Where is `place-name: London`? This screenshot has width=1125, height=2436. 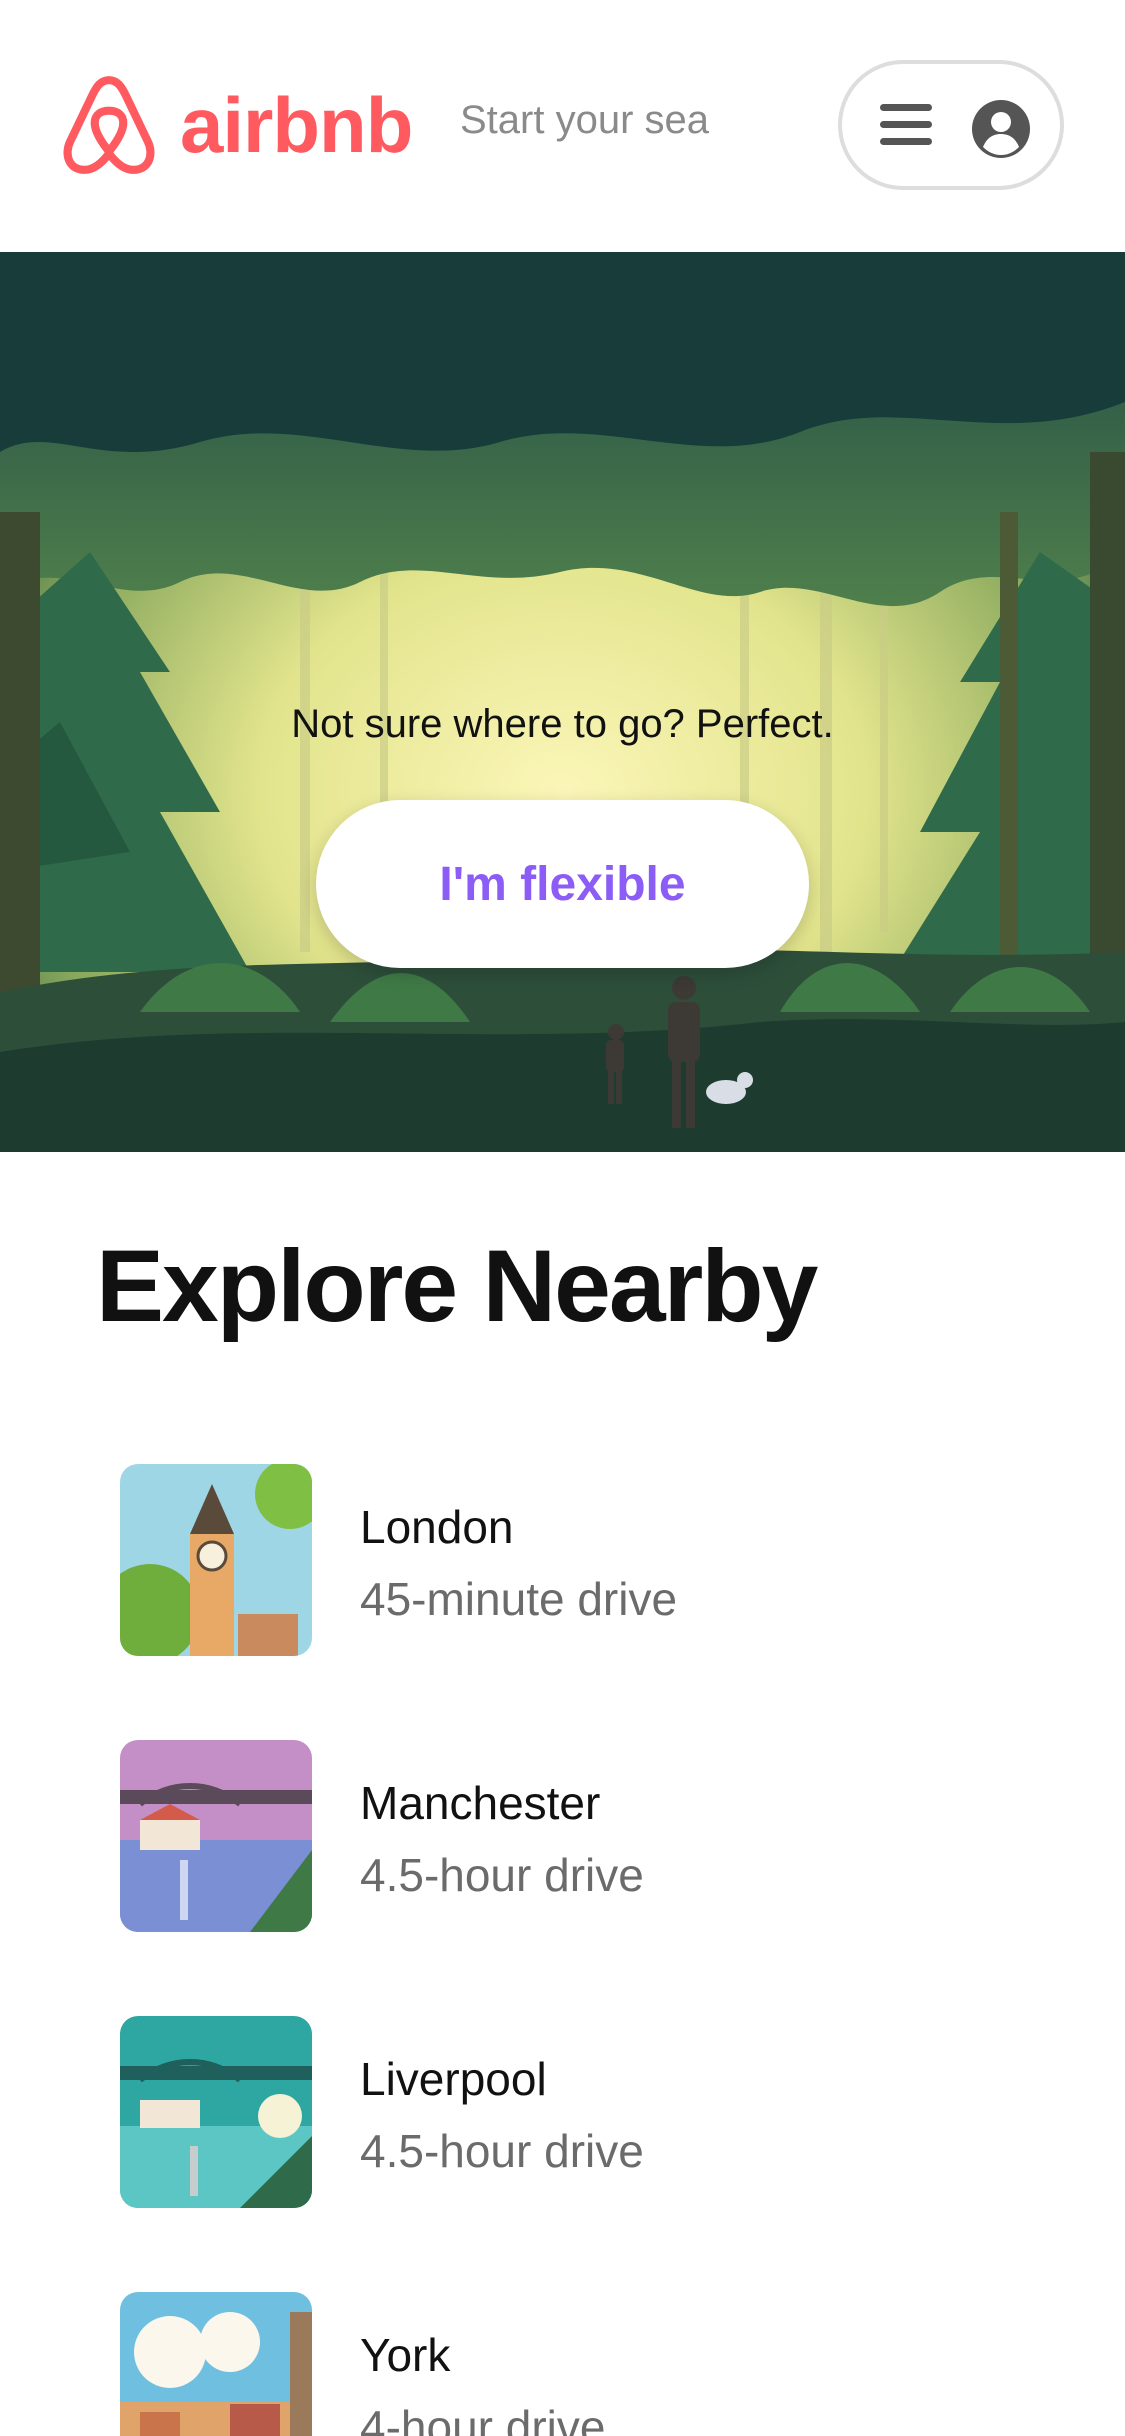 place-name: London is located at coordinates (437, 1527).